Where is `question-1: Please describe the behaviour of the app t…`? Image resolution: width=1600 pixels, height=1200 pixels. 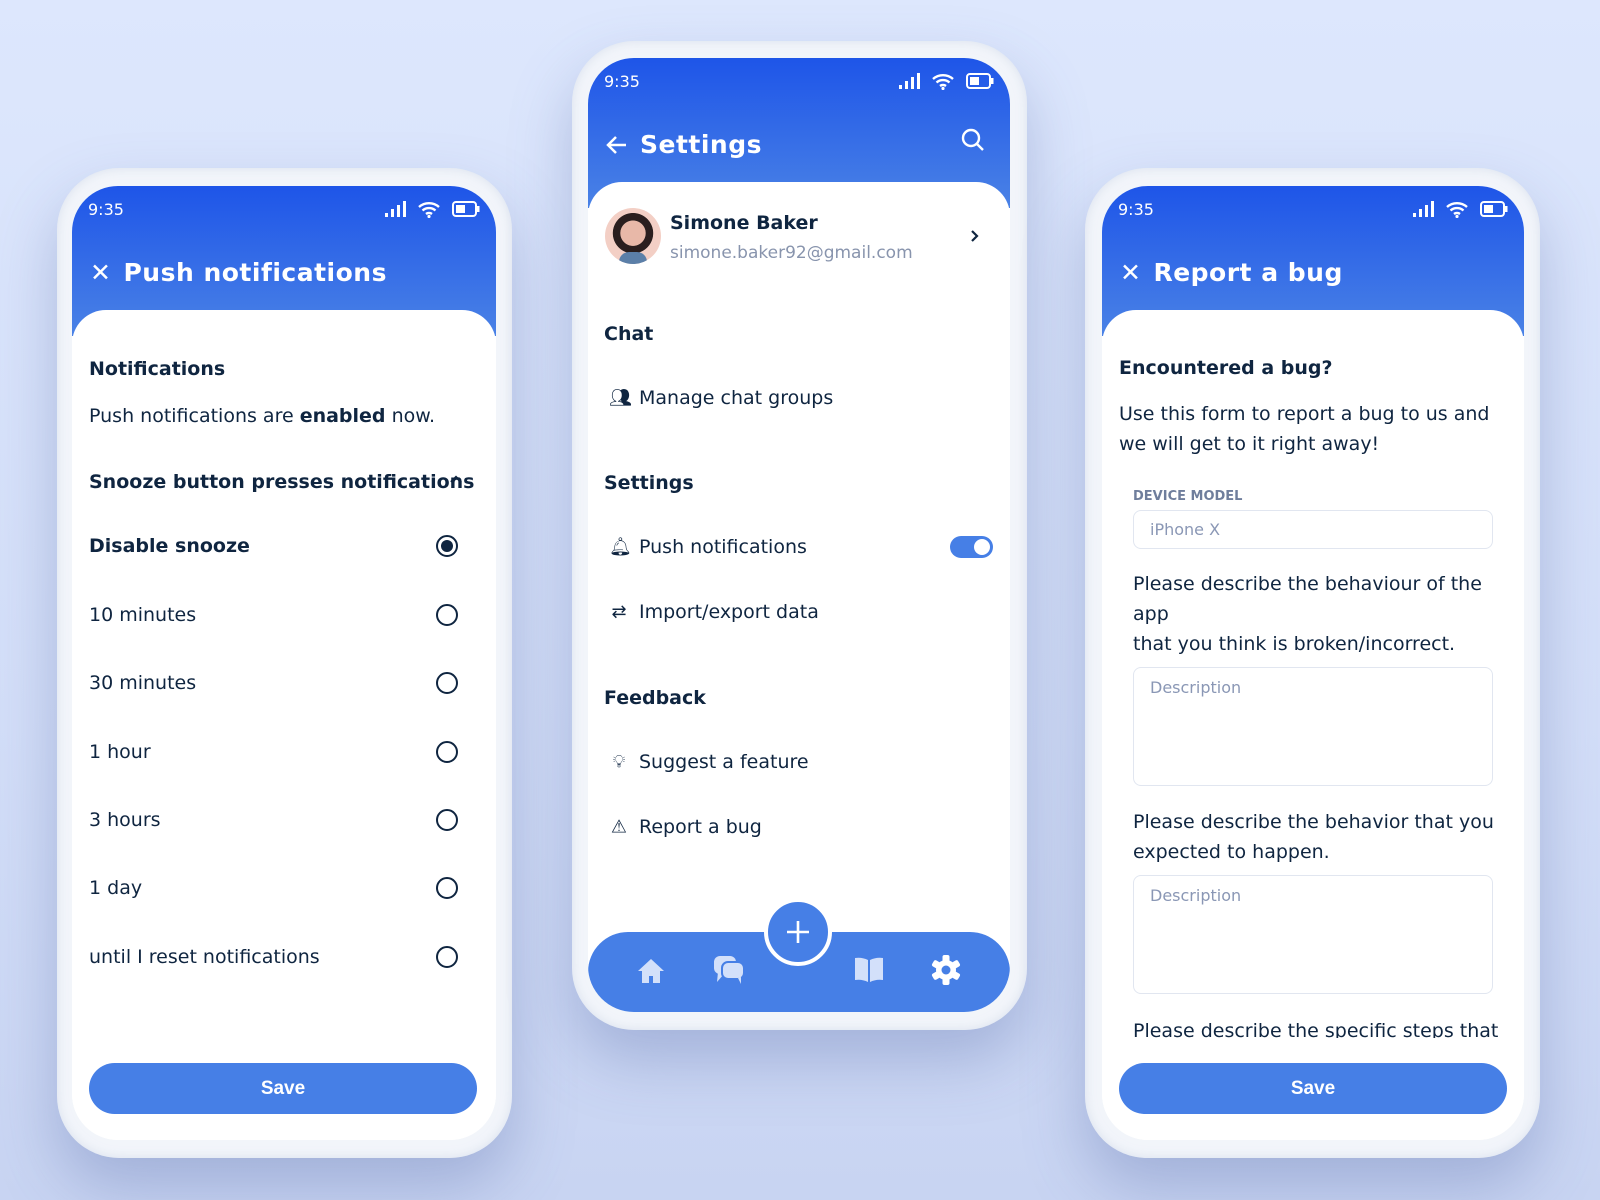 question-1: Please describe the behaviour of the app t… is located at coordinates (1307, 614).